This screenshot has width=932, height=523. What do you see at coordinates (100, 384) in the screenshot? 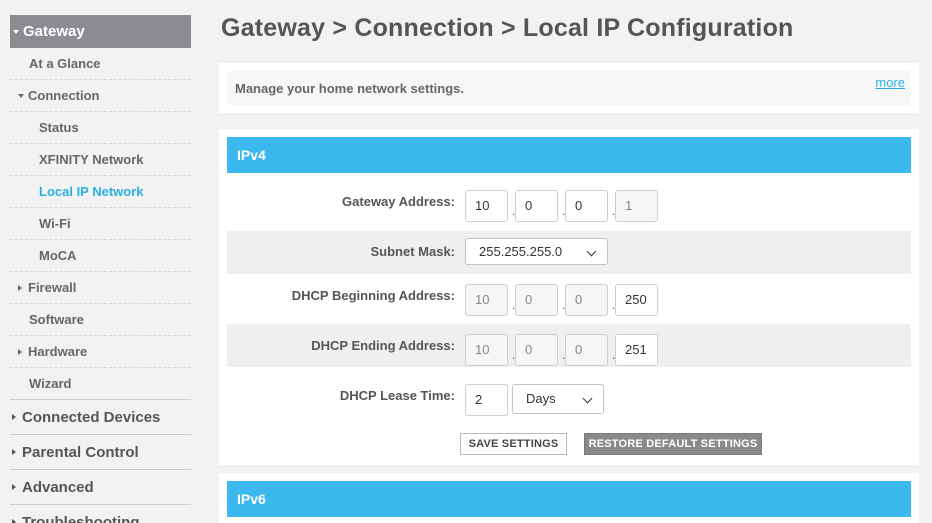
I see `sidebar-item-wizard: Wizard` at bounding box center [100, 384].